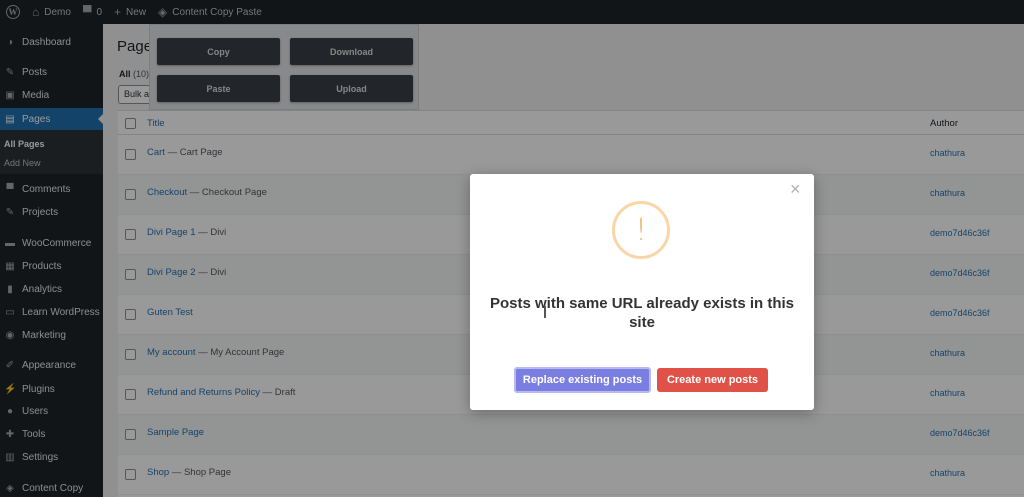 Image resolution: width=1024 pixels, height=497 pixels. Describe the element at coordinates (712, 380) in the screenshot. I see `create-new-posts-button: Create new posts` at that location.